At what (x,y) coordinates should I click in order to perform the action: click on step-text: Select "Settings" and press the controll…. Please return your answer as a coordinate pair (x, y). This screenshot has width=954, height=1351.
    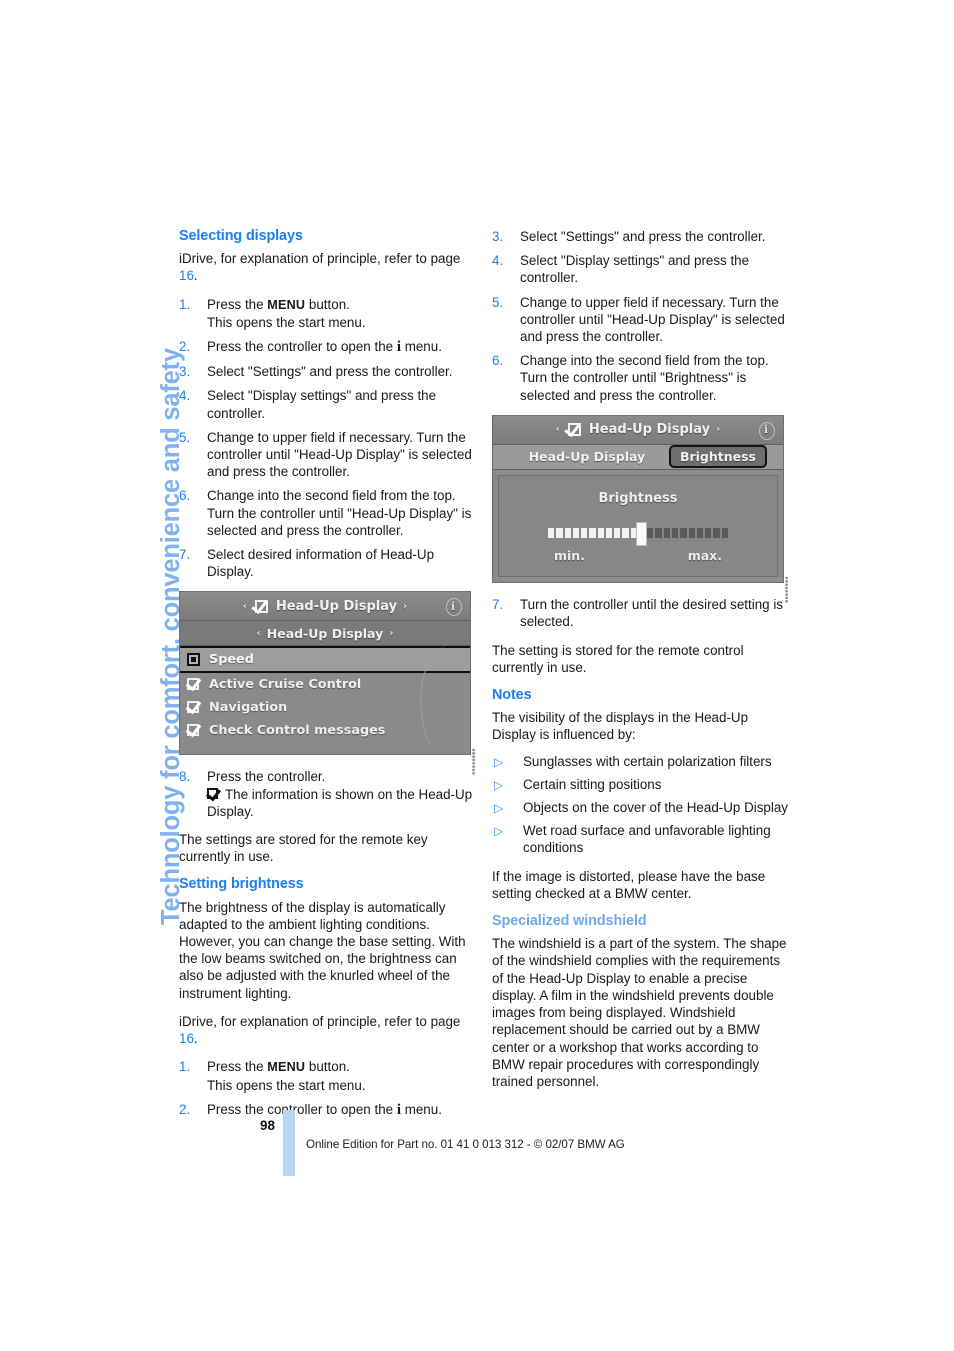
    Looking at the image, I should click on (330, 372).